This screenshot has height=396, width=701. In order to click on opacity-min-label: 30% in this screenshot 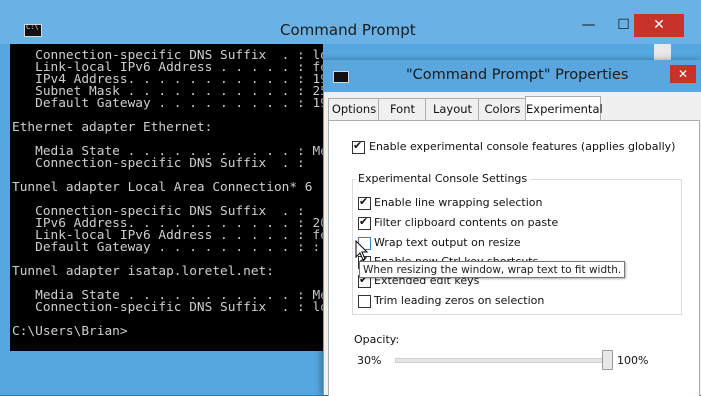, I will do `click(369, 360)`.